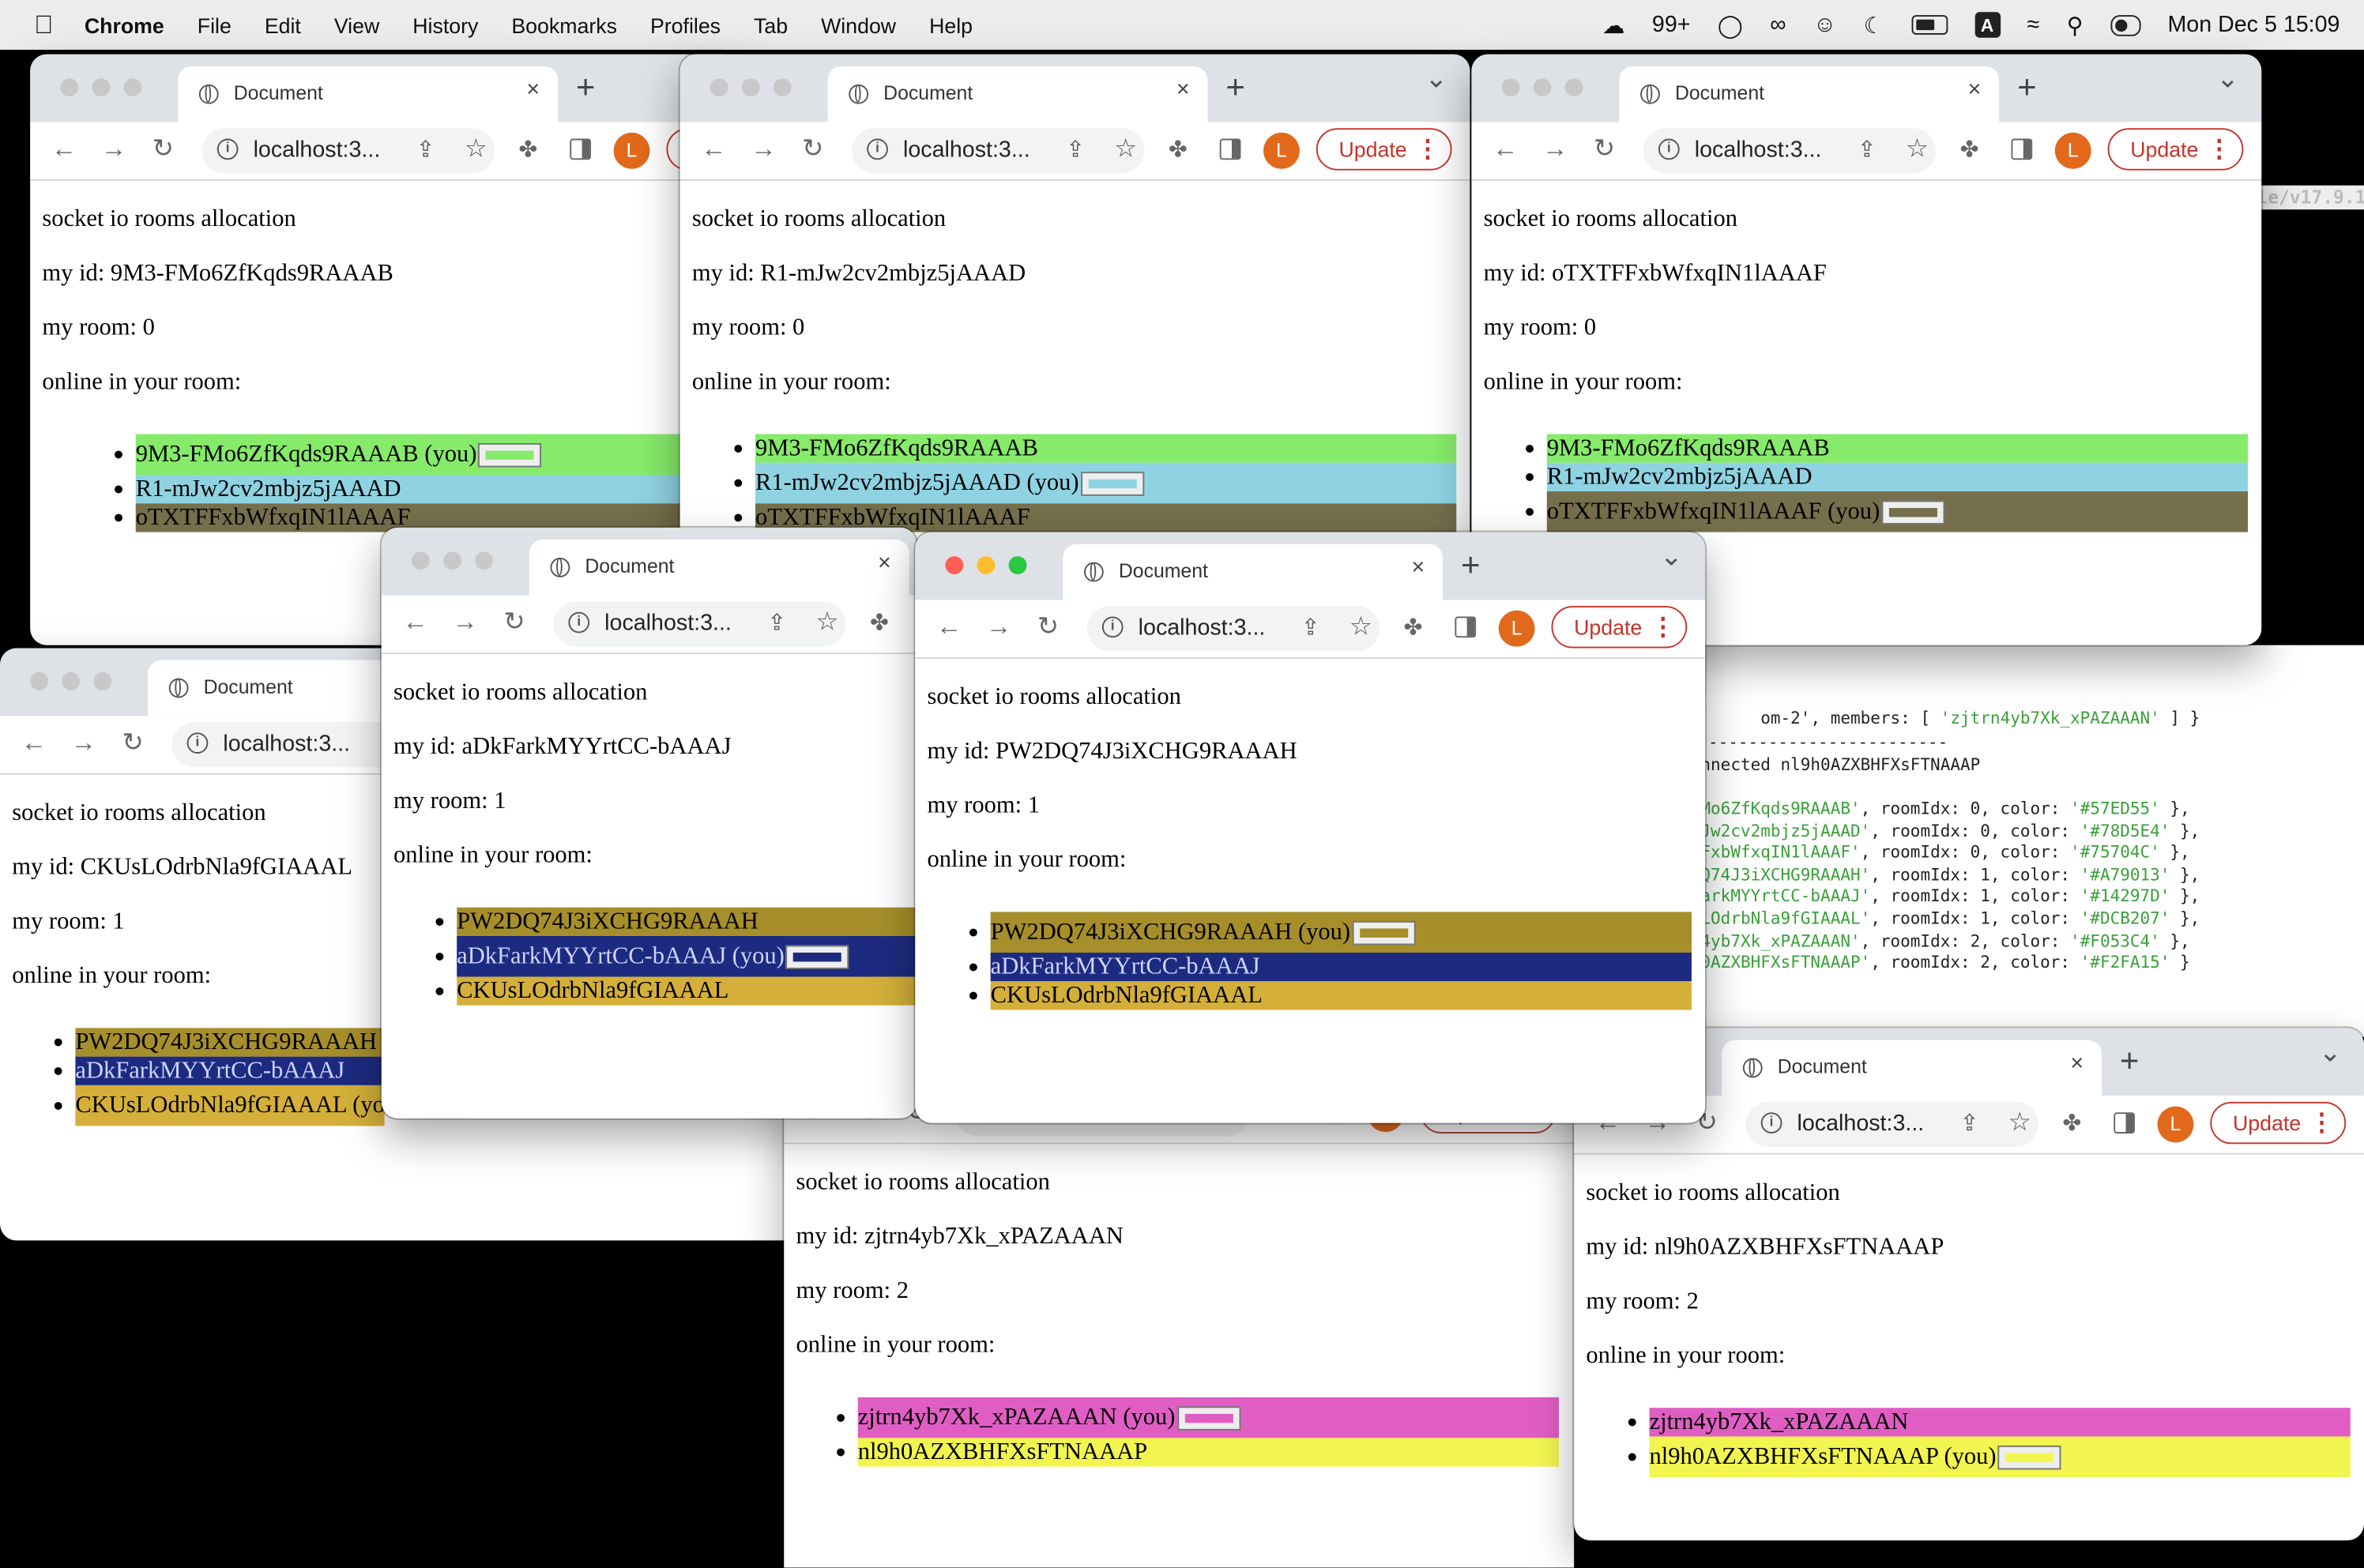  What do you see at coordinates (2076, 24) in the screenshot?
I see `search-icon: ⚲` at bounding box center [2076, 24].